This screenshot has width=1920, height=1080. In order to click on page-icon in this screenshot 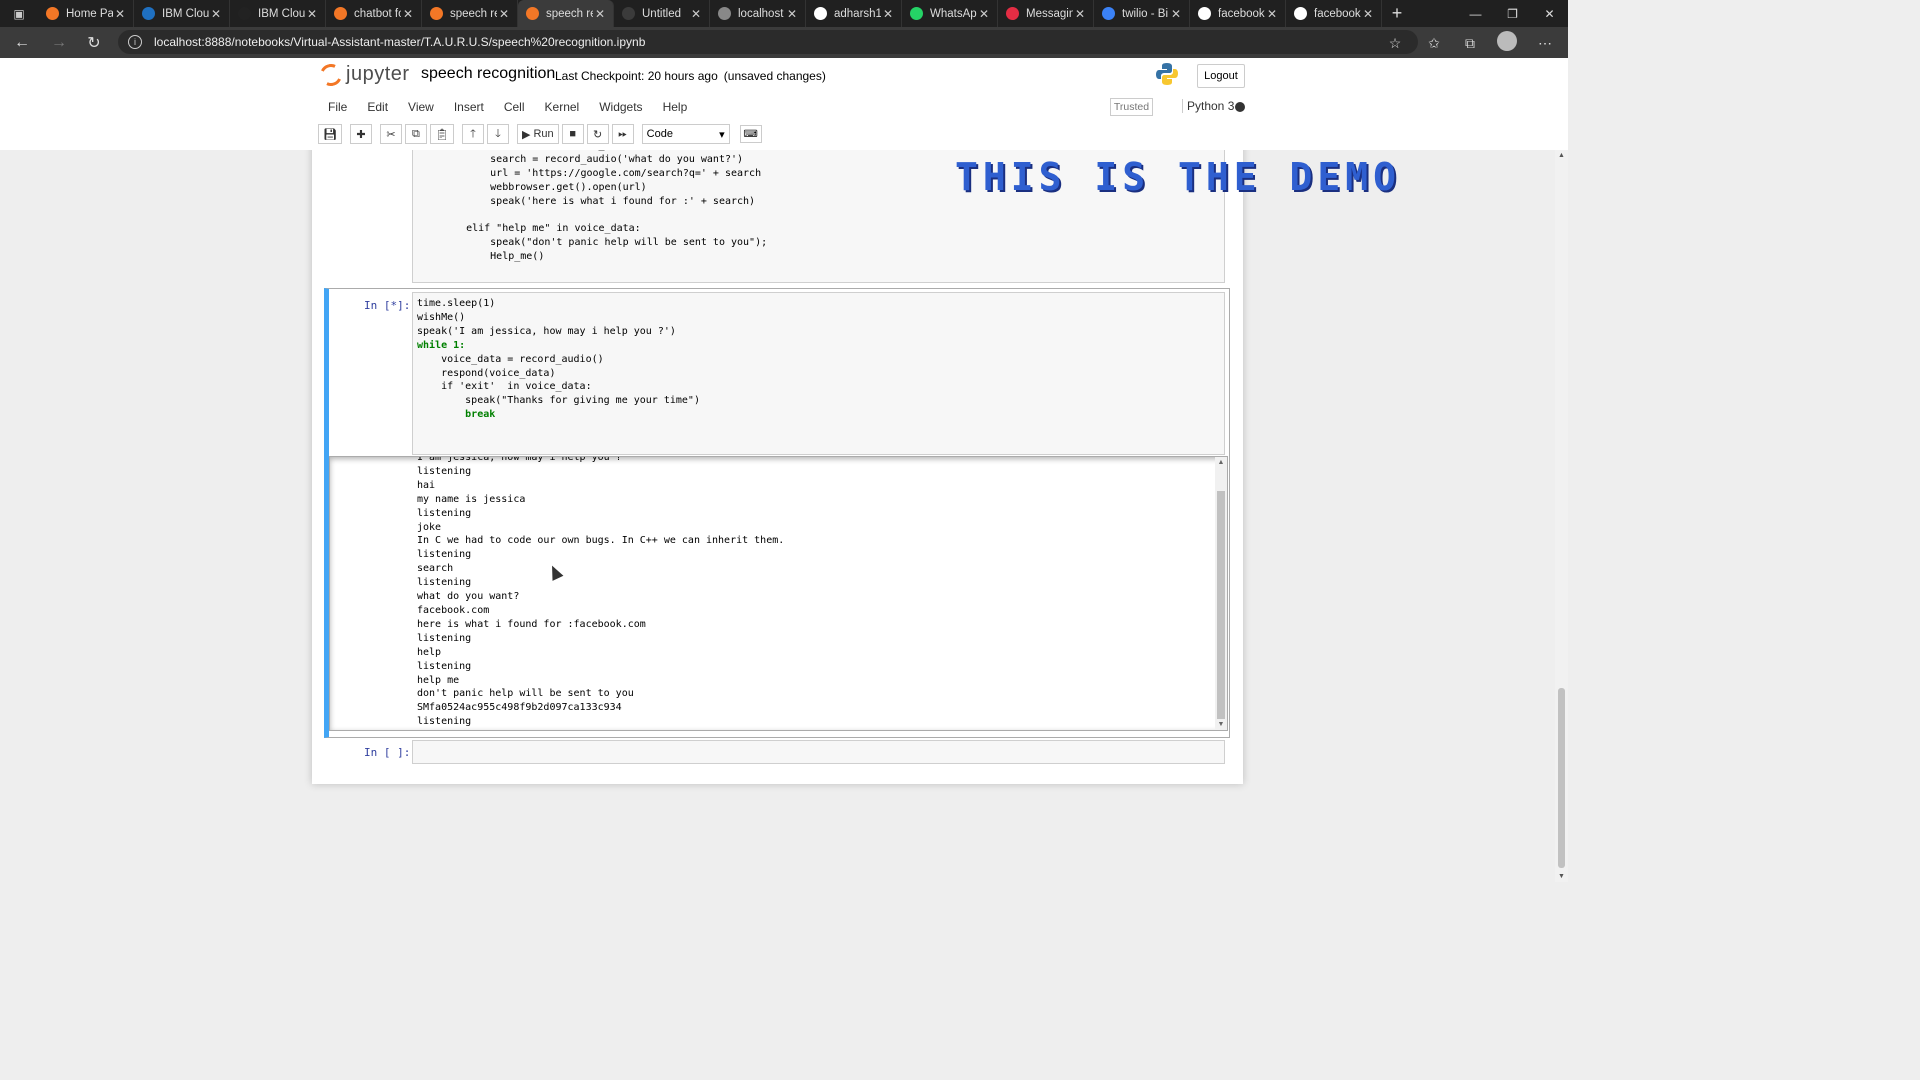, I will do `click(724, 13)`.